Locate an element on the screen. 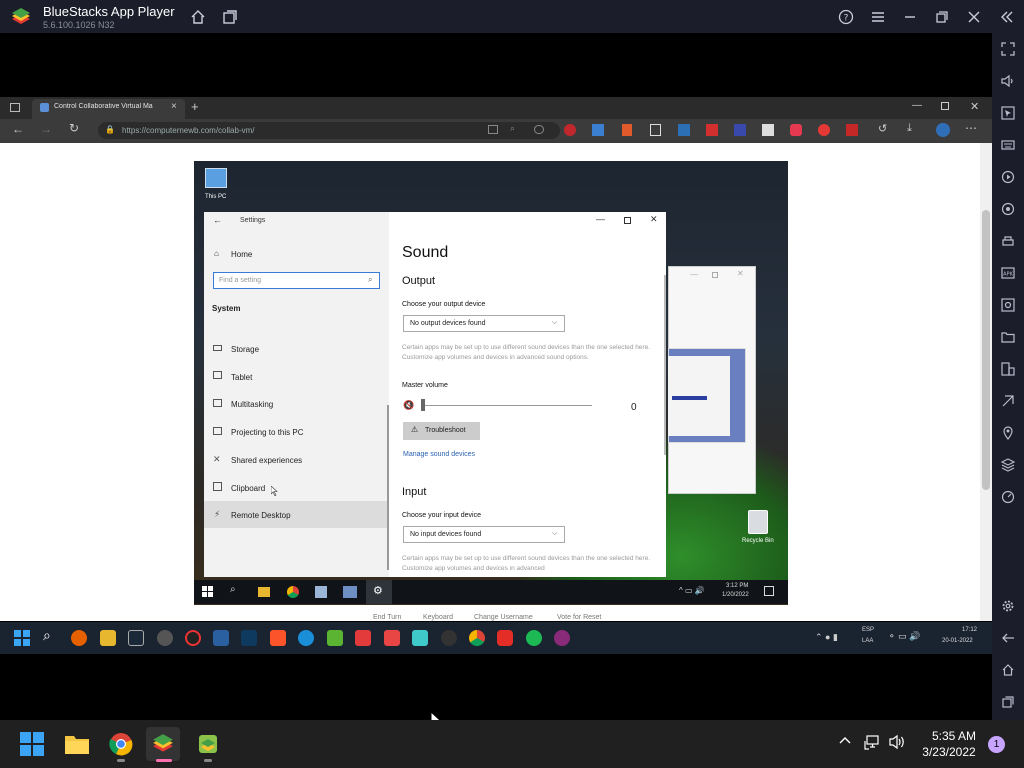 The height and width of the screenshot is (768, 1024). nav-clipboard: Clipboard is located at coordinates (248, 488).